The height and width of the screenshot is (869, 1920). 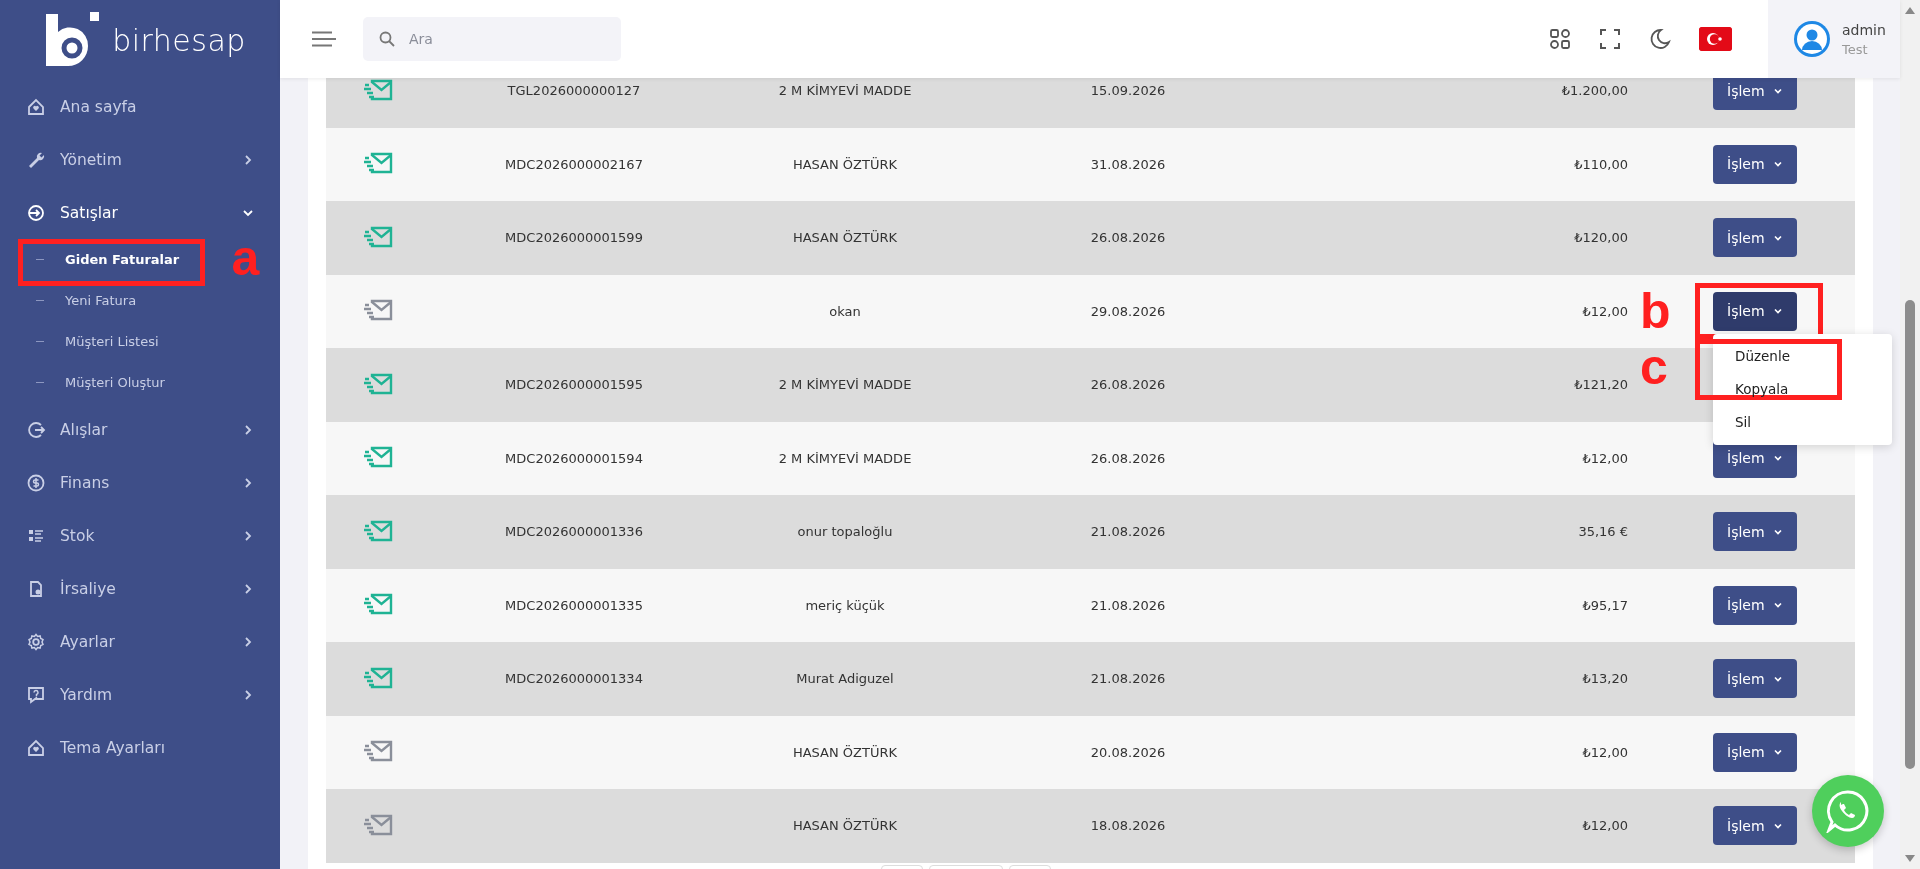 What do you see at coordinates (153, 641) in the screenshot?
I see `sidebar-item: Ayarlar` at bounding box center [153, 641].